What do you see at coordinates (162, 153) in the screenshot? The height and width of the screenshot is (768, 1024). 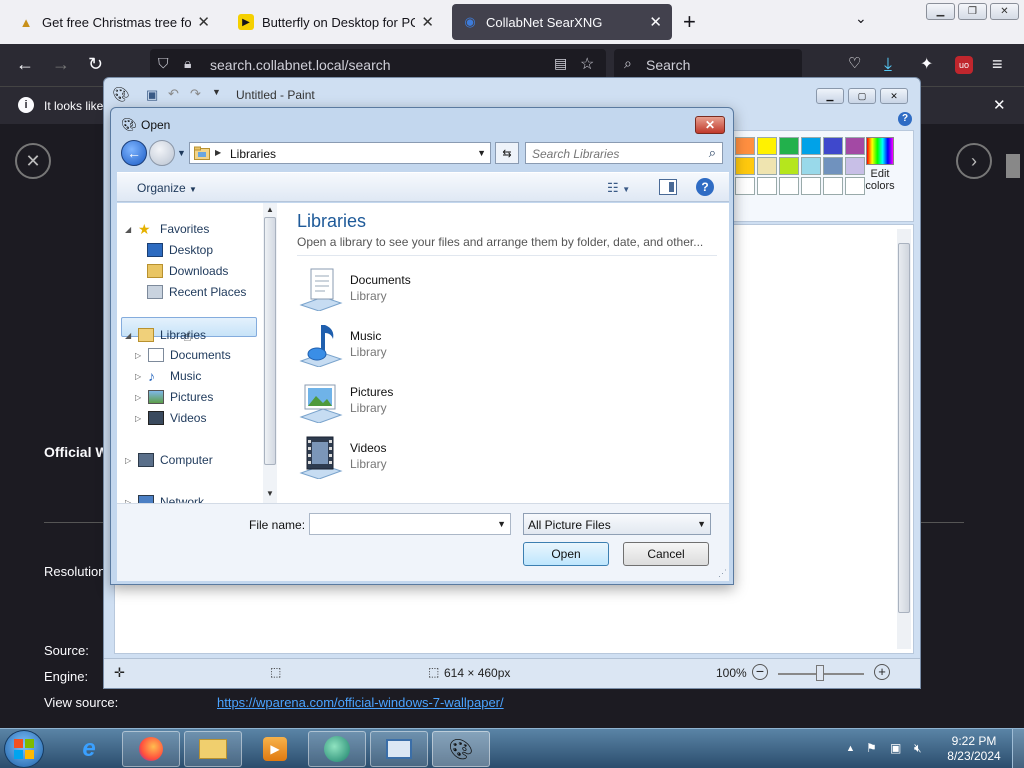 I see `forward-button` at bounding box center [162, 153].